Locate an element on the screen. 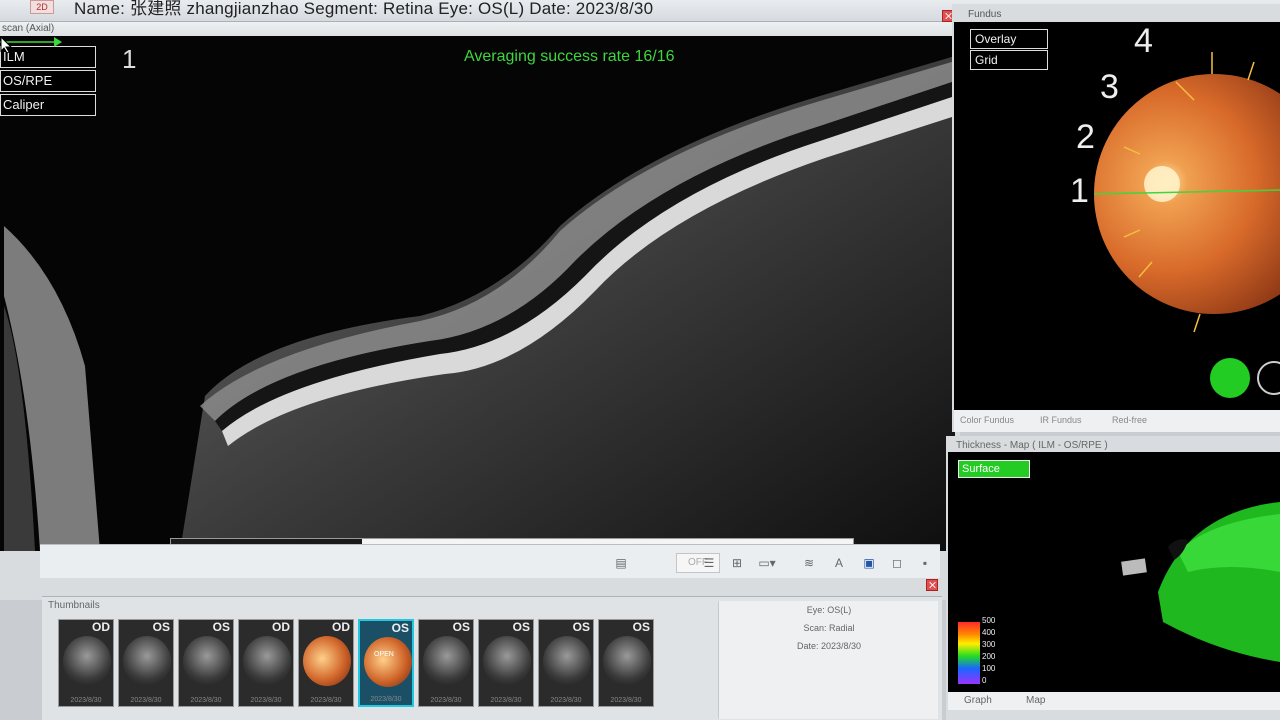 This screenshot has width=1280, height=720. thickness-tabs: Graph Map is located at coordinates (1114, 701).